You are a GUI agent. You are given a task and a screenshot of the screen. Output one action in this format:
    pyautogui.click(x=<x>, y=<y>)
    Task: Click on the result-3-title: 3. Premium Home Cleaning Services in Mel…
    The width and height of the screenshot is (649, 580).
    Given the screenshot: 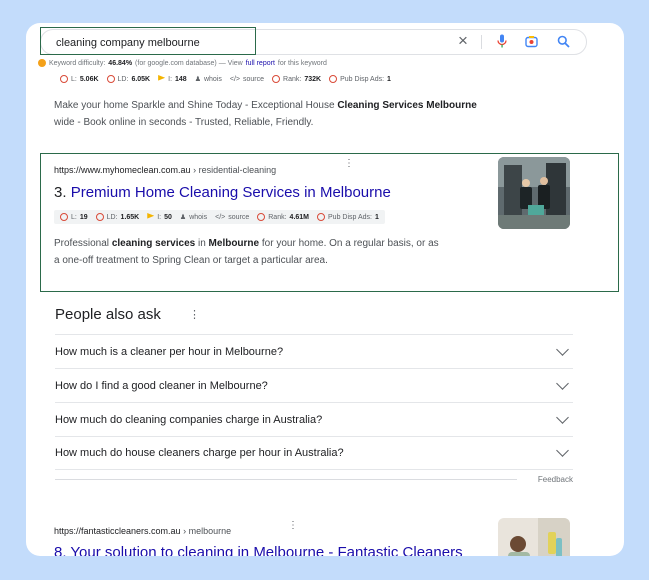 What is the action you would take?
    pyautogui.click(x=222, y=192)
    